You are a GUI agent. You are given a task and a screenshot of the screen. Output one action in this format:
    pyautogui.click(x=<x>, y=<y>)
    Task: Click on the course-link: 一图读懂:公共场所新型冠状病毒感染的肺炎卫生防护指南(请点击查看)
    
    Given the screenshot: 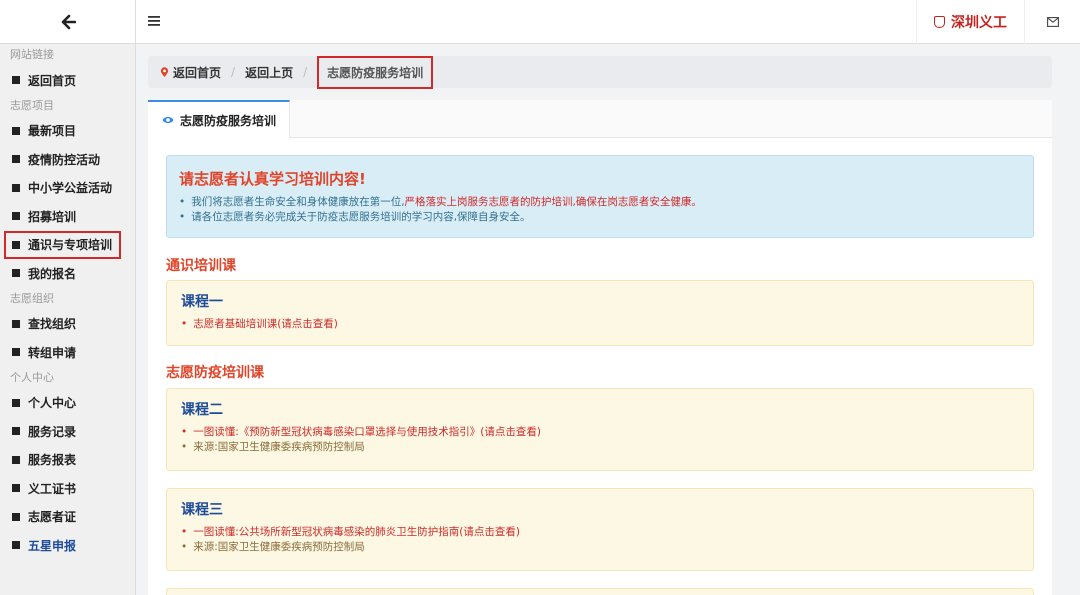 What is the action you would take?
    pyautogui.click(x=600, y=532)
    